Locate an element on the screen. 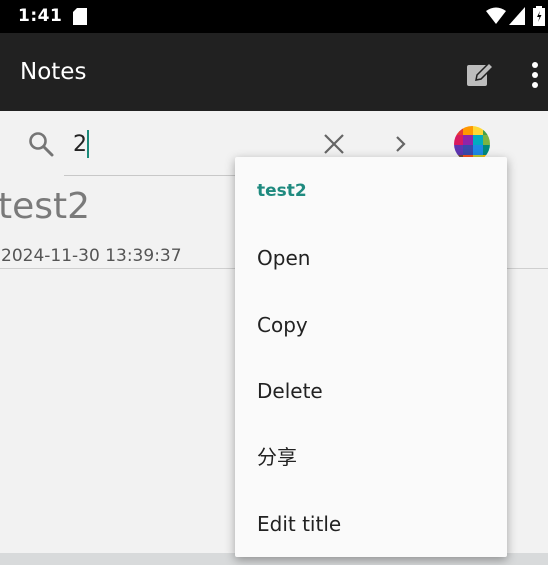 The width and height of the screenshot is (548, 565). menu-item-label: 分享 is located at coordinates (277, 457).